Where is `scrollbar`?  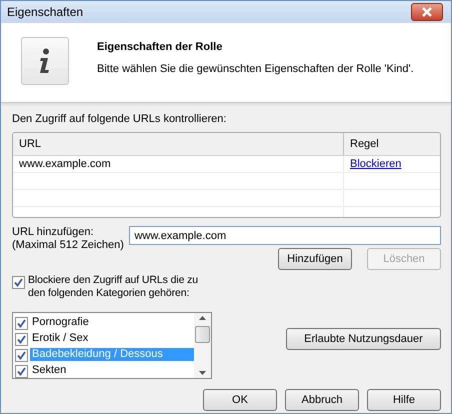 scrollbar is located at coordinates (202, 345).